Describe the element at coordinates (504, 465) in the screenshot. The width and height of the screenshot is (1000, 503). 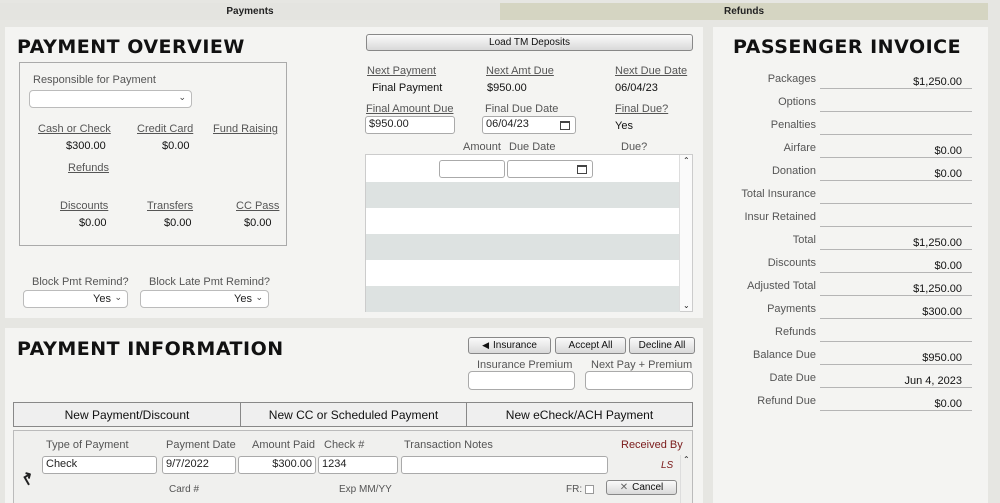
I see `transaction-notes-input` at that location.